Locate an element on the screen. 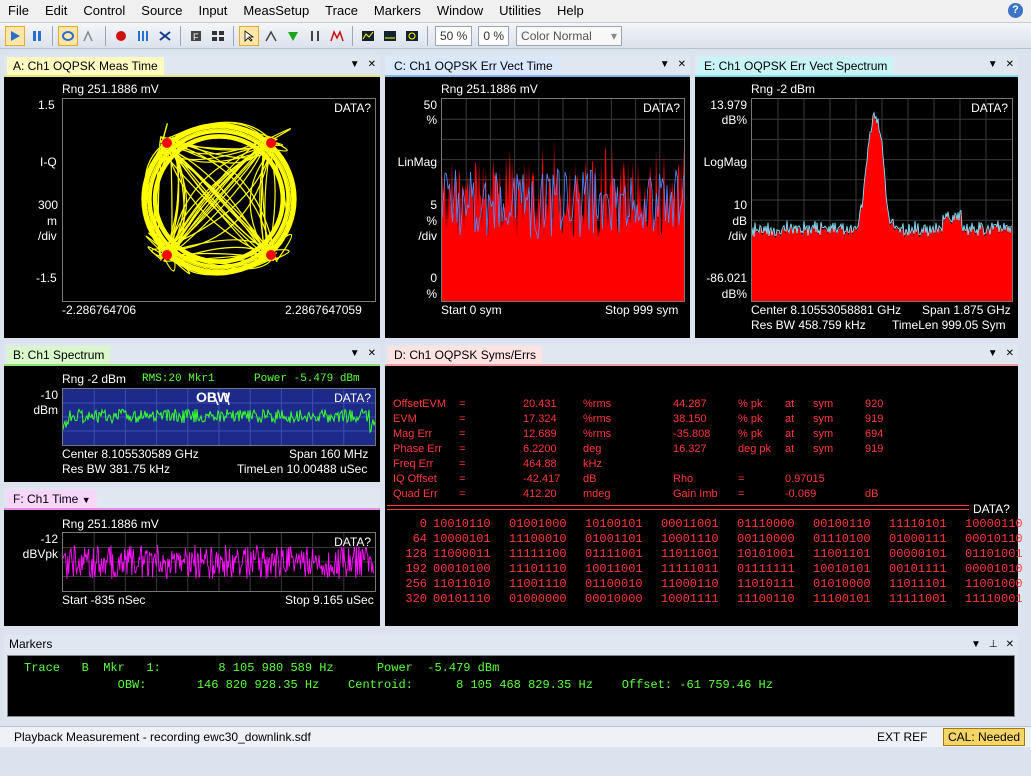 Image resolution: width=1031 pixels, height=776 pixels. symbol-bits: 11010111 is located at coordinates (766, 584).